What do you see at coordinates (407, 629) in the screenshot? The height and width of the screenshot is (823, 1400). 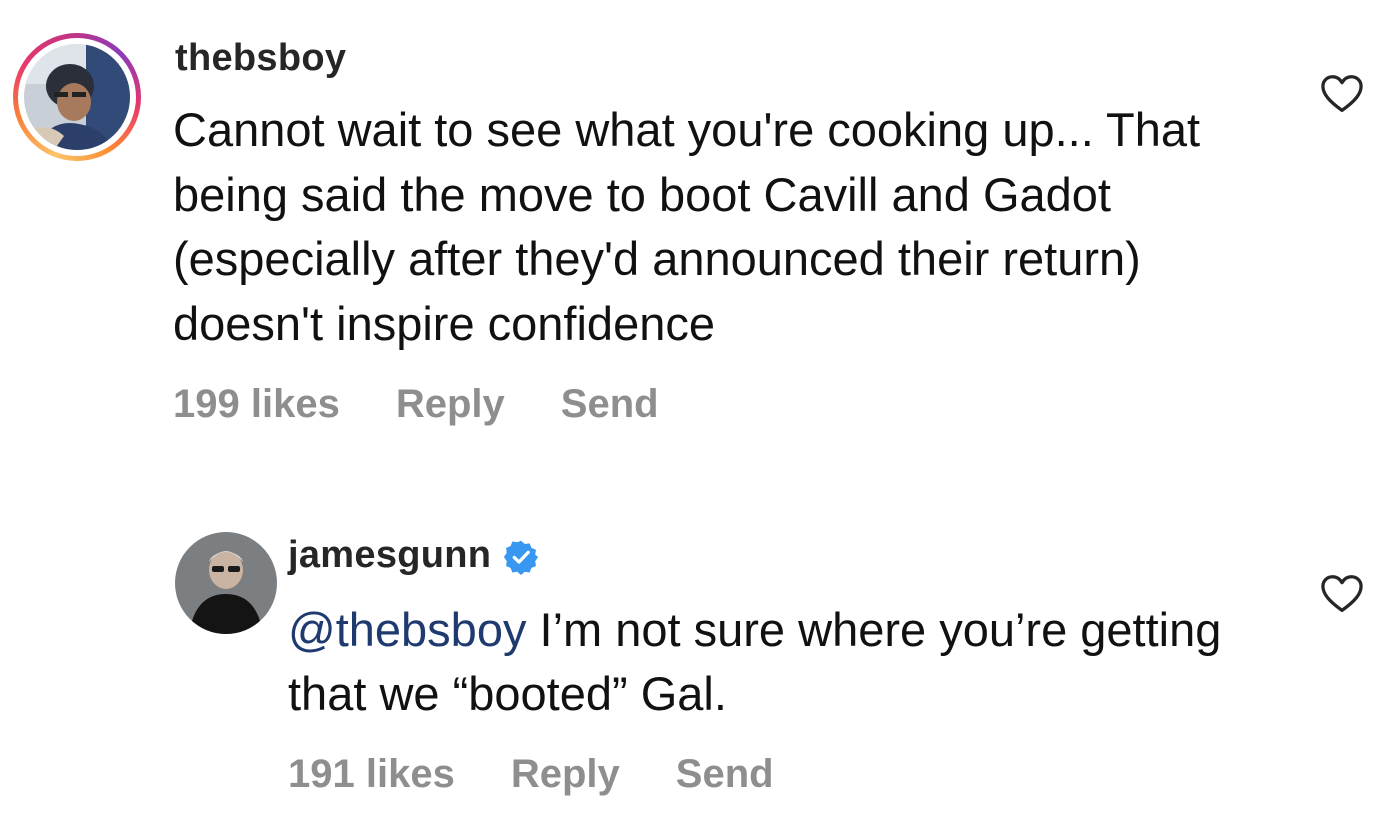 I see `mention-link: @thebsboy` at bounding box center [407, 629].